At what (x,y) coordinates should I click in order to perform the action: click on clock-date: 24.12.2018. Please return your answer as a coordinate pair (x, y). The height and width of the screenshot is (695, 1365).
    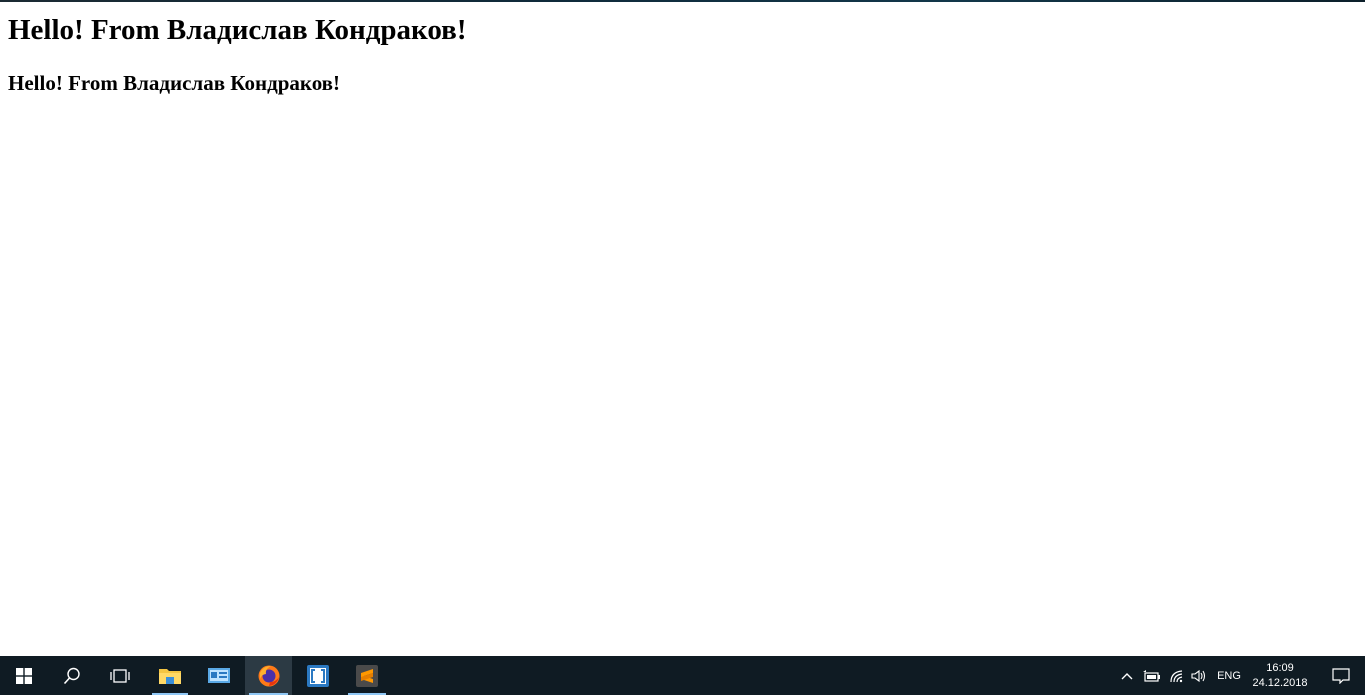
    Looking at the image, I should click on (1280, 682).